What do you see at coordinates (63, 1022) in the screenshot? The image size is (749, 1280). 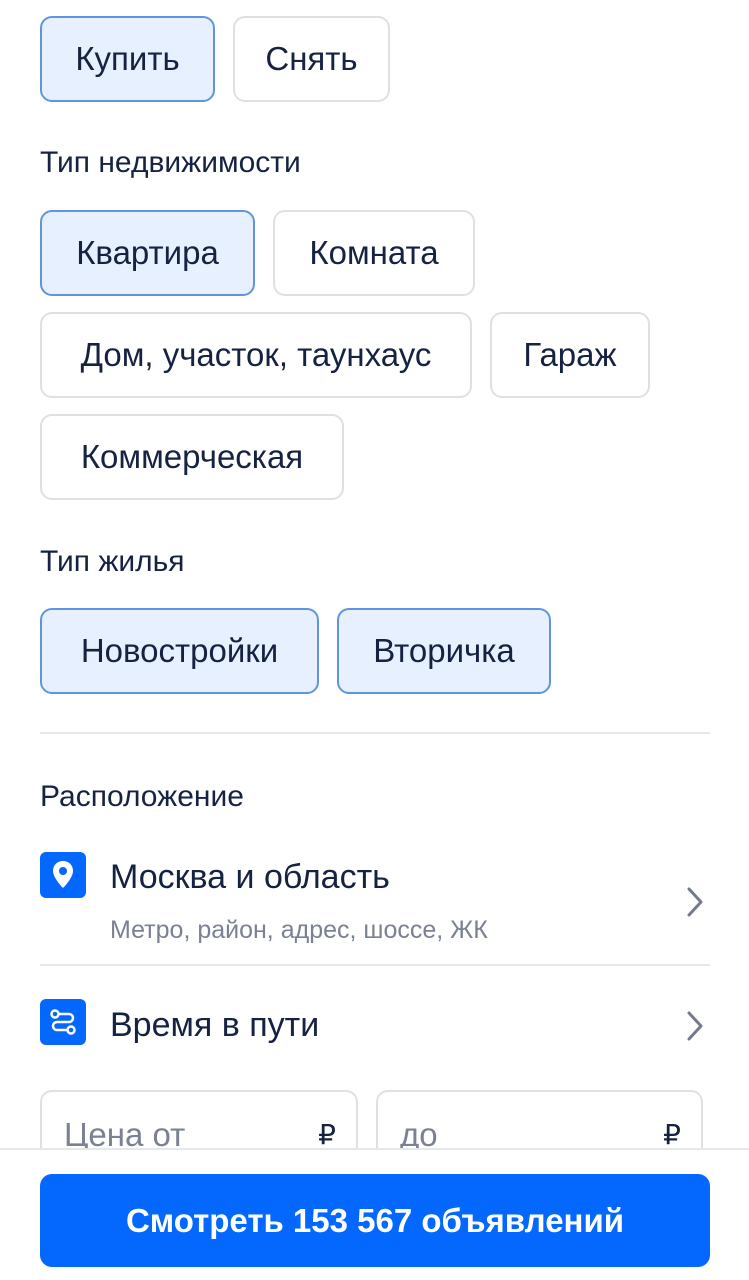 I see `route-icon` at bounding box center [63, 1022].